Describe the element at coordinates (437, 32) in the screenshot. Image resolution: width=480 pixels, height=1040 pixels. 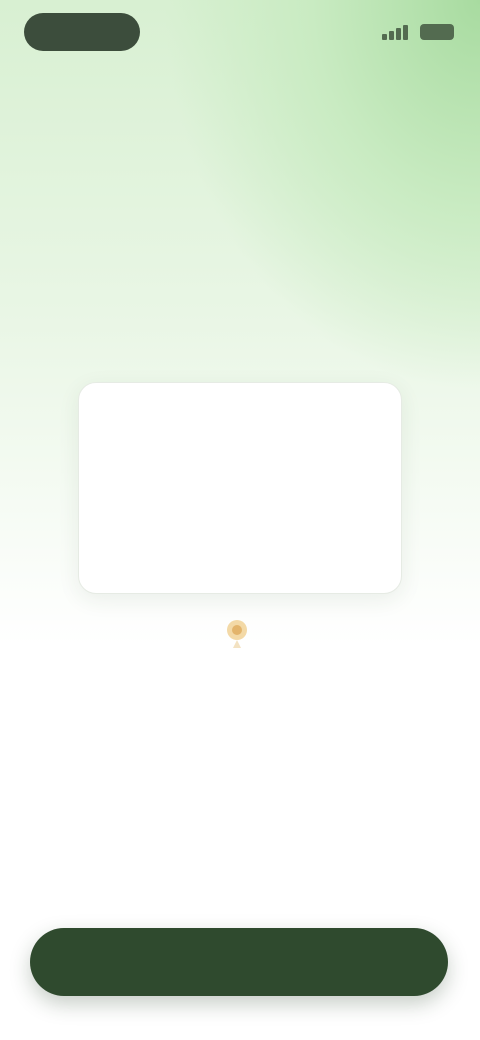
I see `battery-icon` at that location.